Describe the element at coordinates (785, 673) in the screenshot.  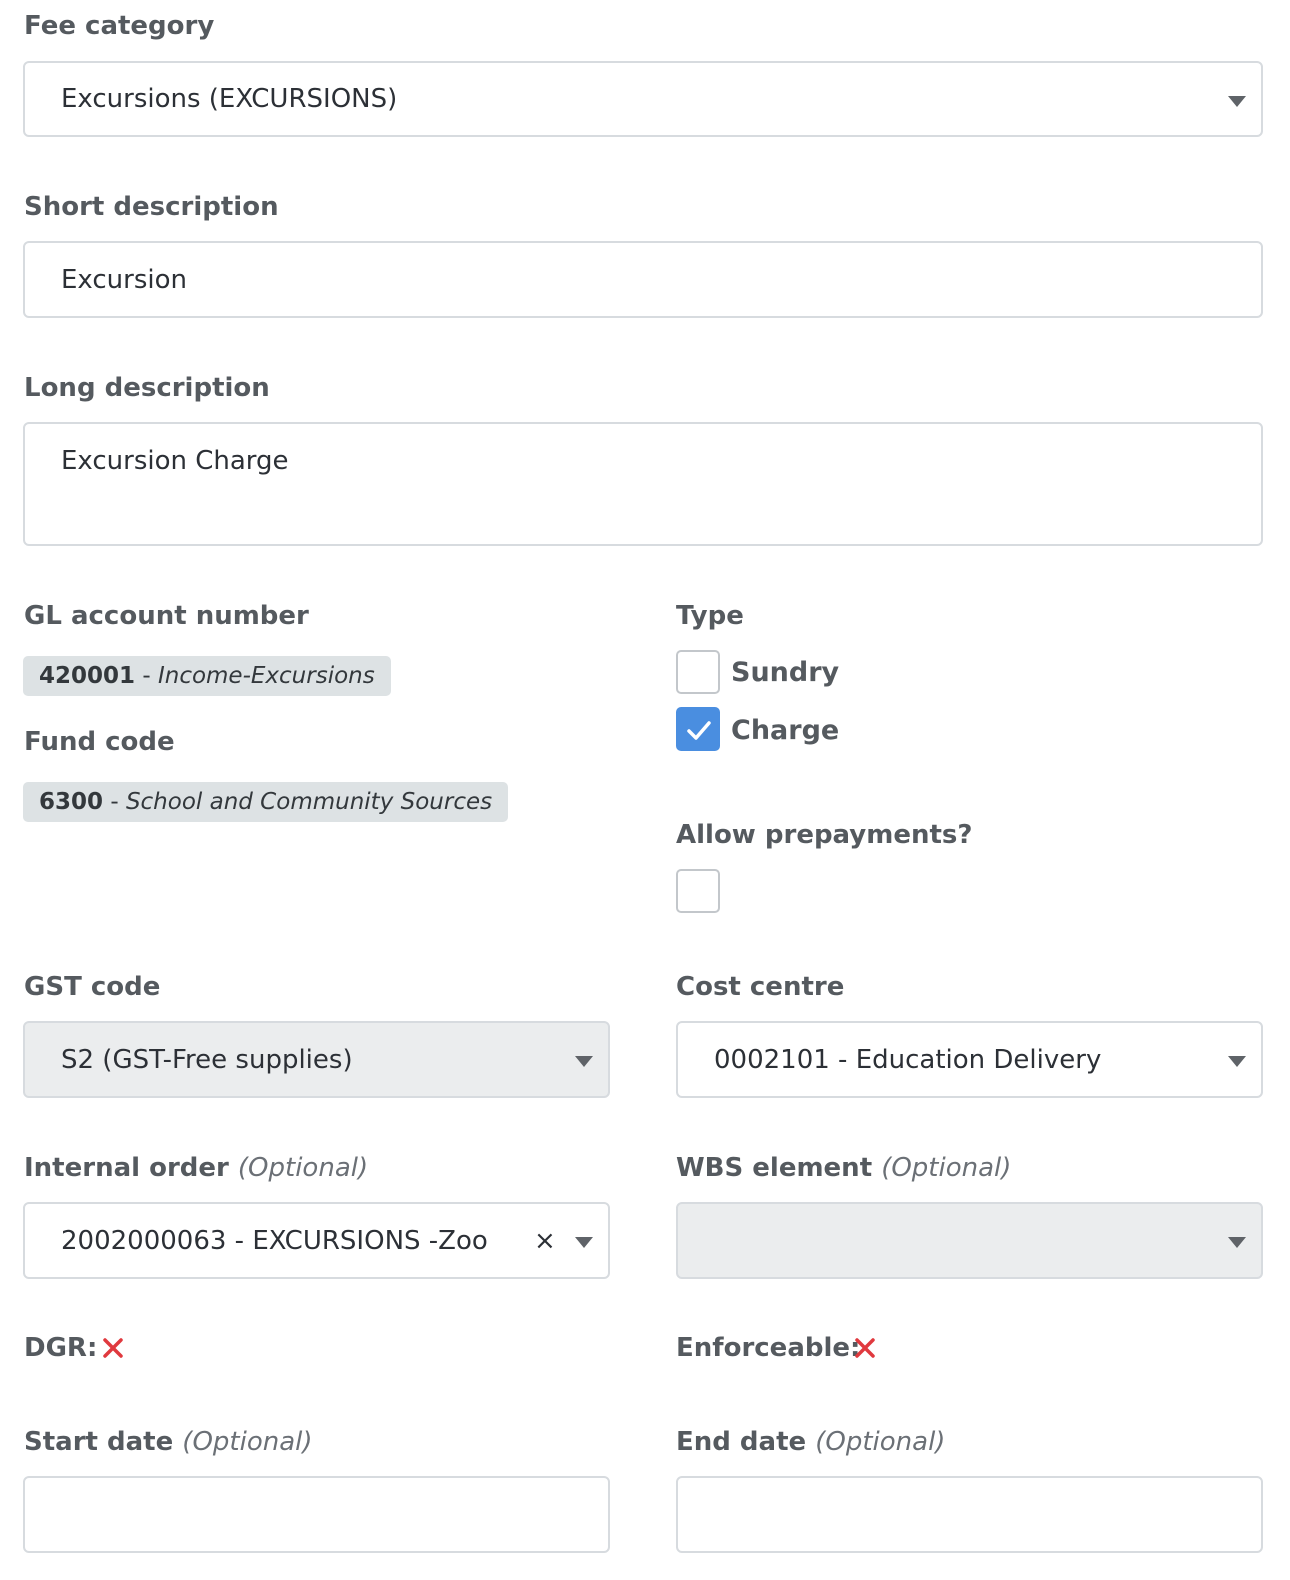
I see `sundry-label: Sundry` at that location.